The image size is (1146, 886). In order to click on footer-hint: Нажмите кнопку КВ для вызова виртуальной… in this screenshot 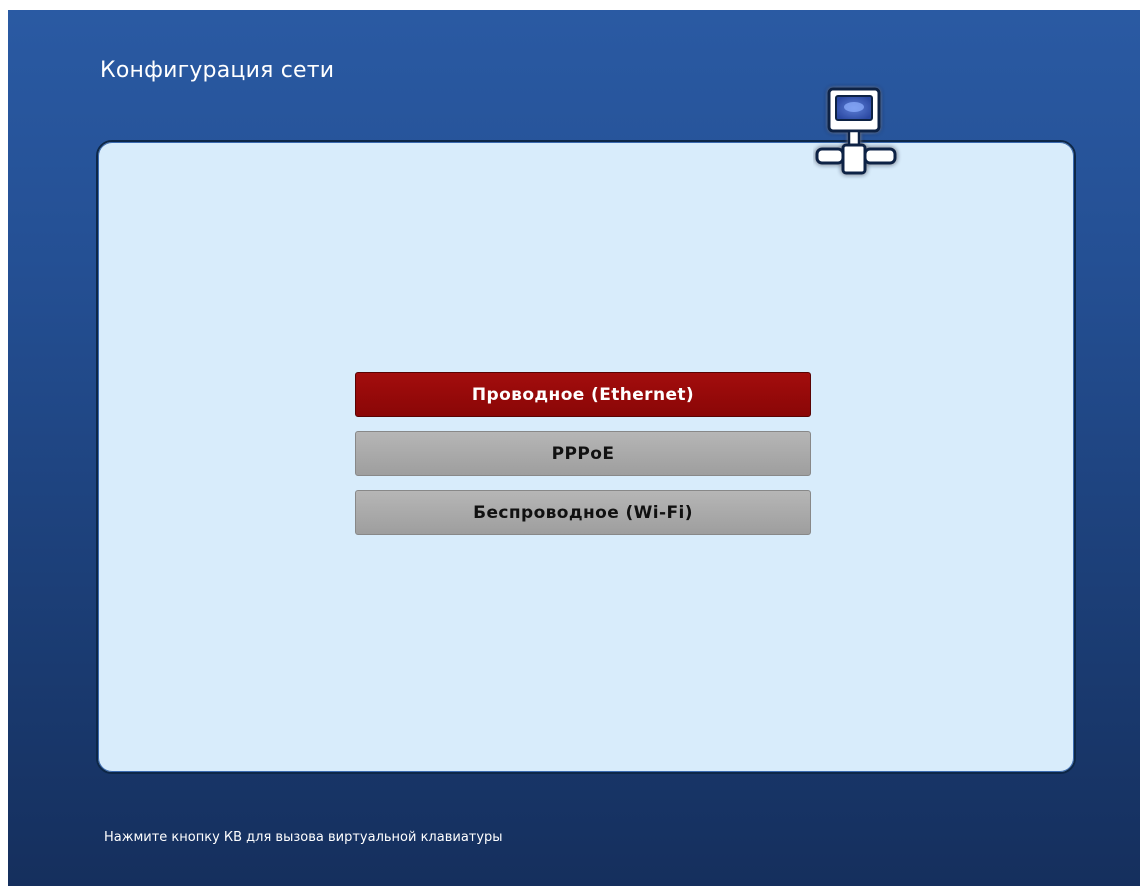, I will do `click(303, 837)`.